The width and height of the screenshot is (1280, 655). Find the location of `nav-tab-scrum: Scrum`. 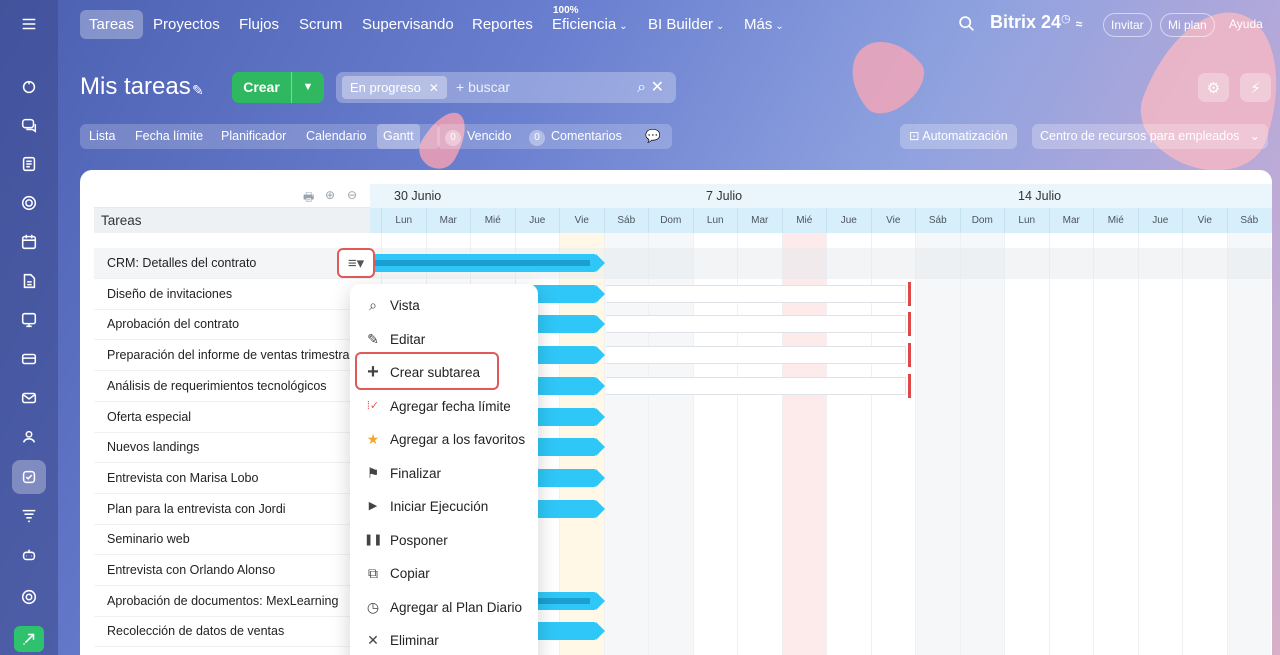

nav-tab-scrum: Scrum is located at coordinates (320, 24).